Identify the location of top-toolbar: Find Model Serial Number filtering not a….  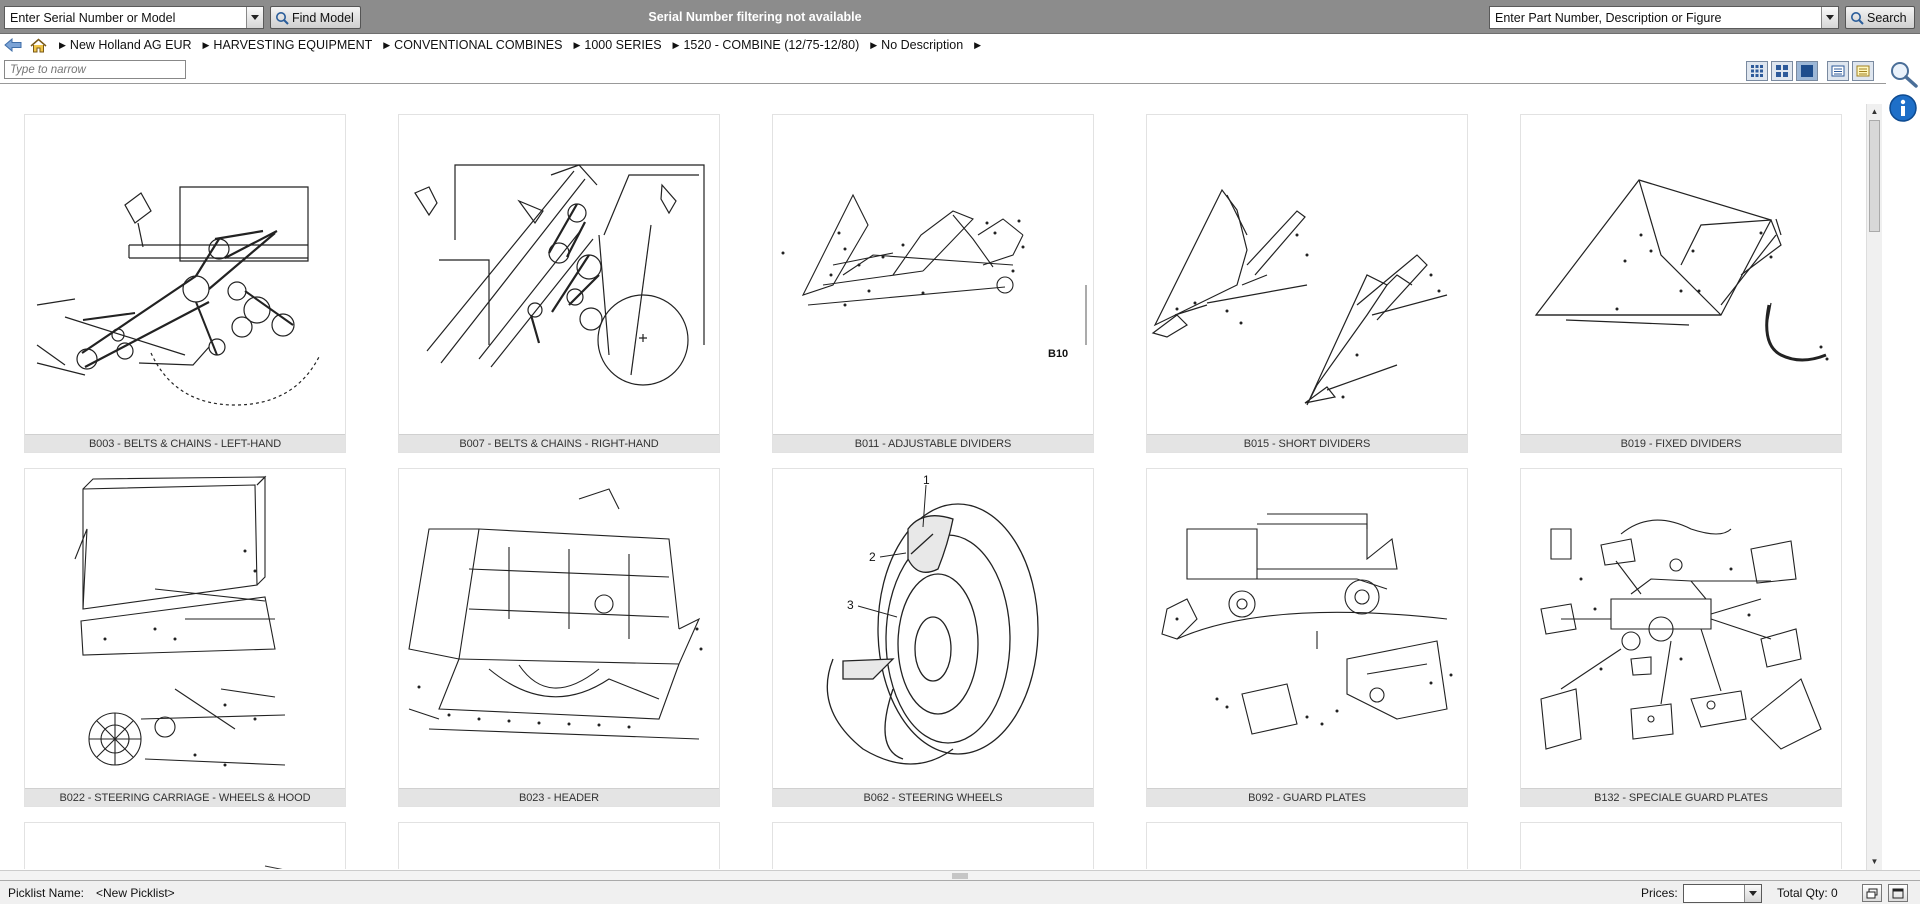
(960, 17).